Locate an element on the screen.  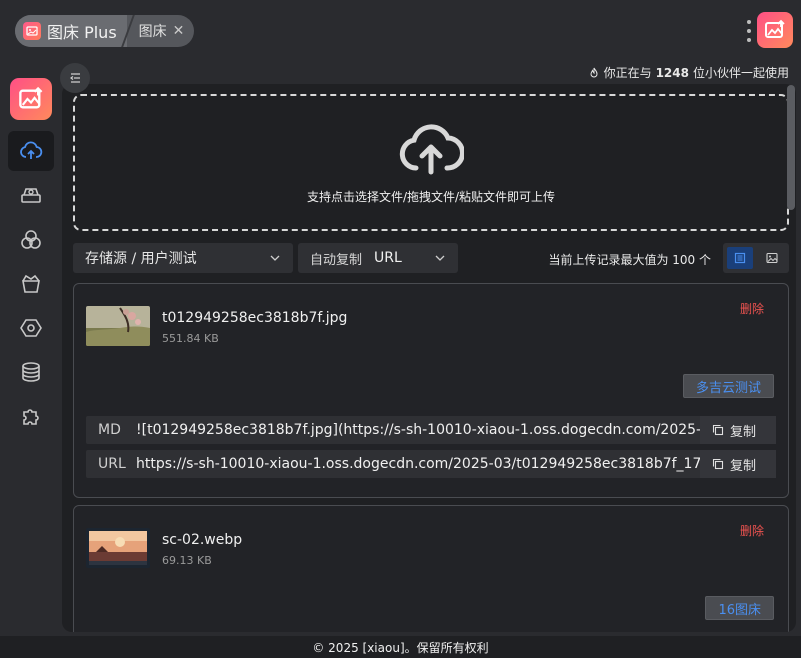
sidebar-item-storage is located at coordinates (31, 195).